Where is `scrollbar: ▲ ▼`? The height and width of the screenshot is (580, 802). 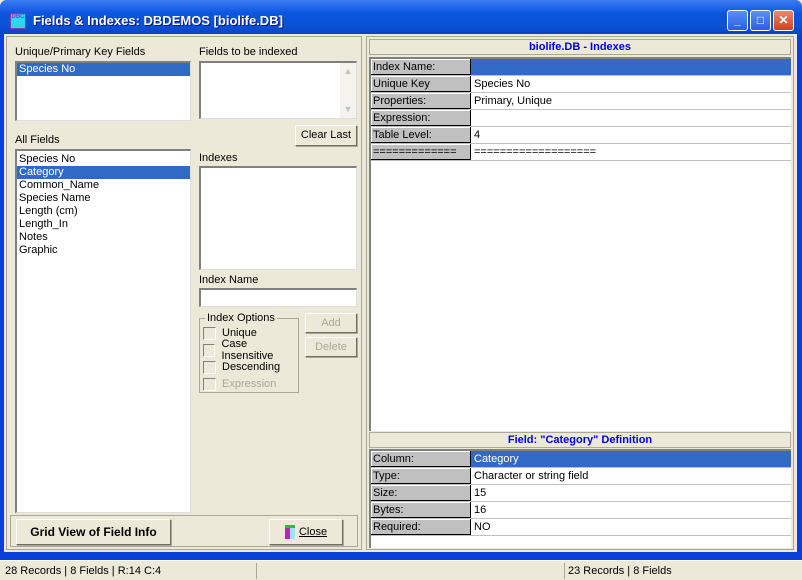 scrollbar: ▲ ▼ is located at coordinates (348, 90).